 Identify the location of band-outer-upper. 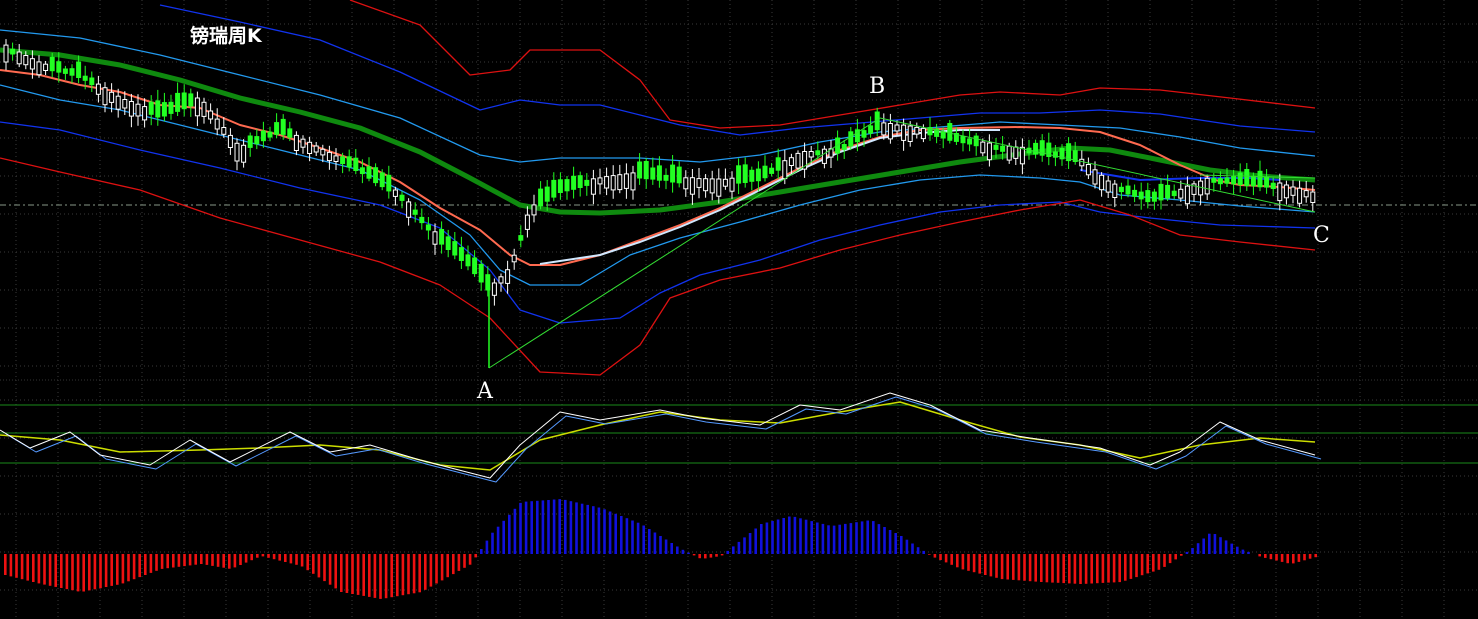
(832, 64).